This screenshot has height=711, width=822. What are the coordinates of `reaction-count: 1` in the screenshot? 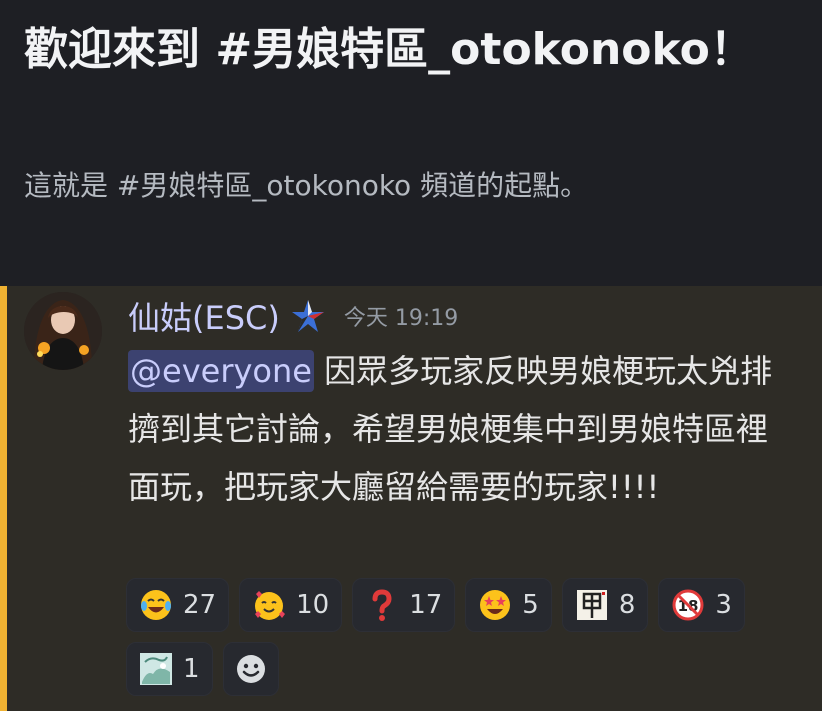 It's located at (191, 669).